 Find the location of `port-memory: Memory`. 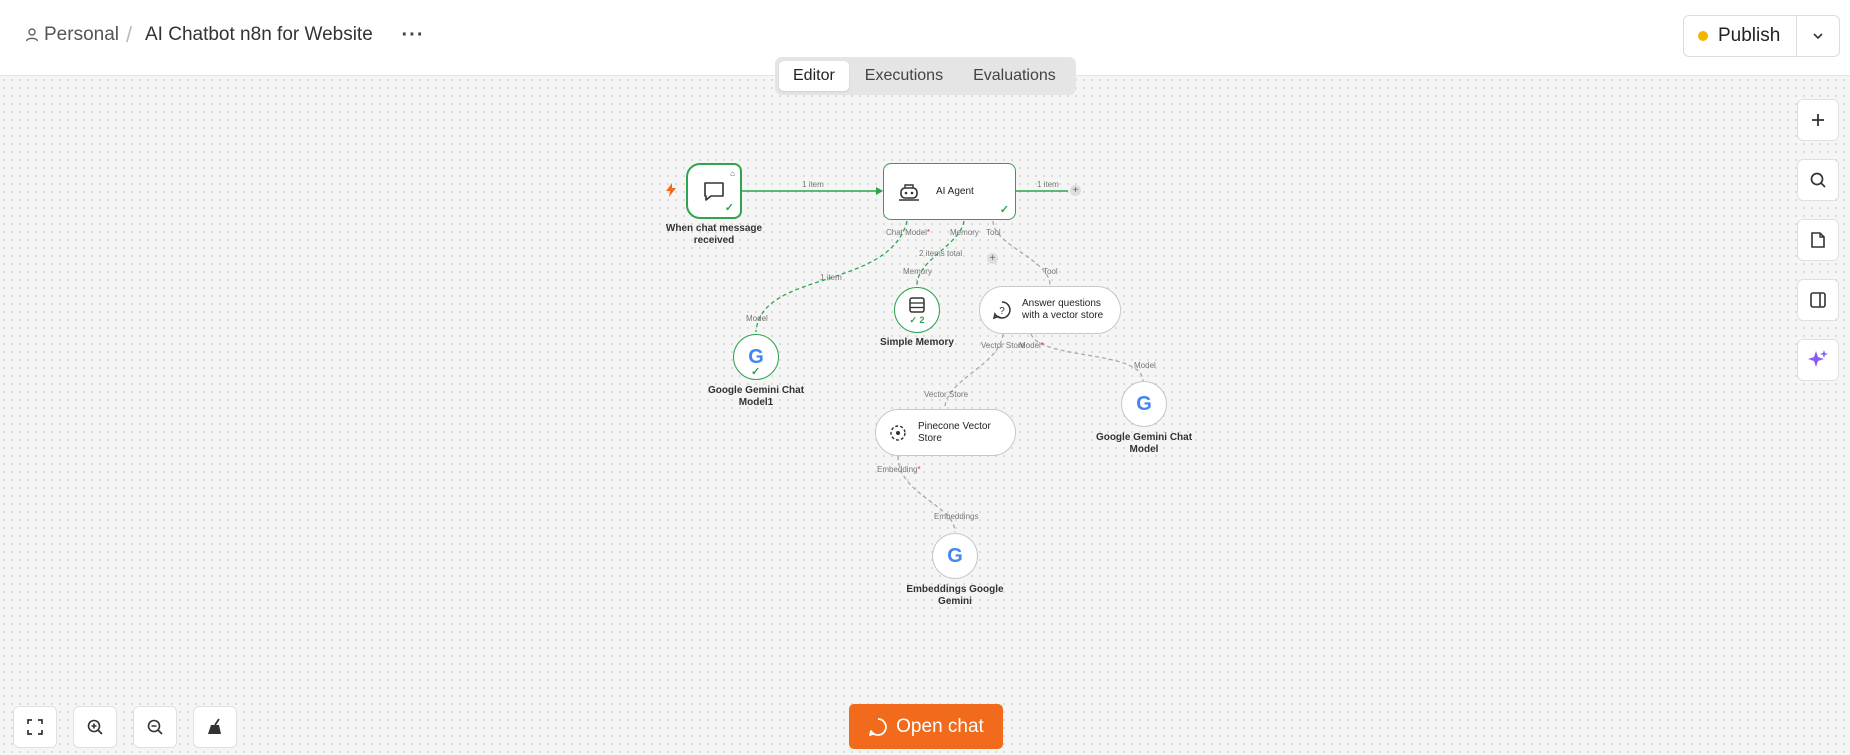

port-memory: Memory is located at coordinates (964, 232).